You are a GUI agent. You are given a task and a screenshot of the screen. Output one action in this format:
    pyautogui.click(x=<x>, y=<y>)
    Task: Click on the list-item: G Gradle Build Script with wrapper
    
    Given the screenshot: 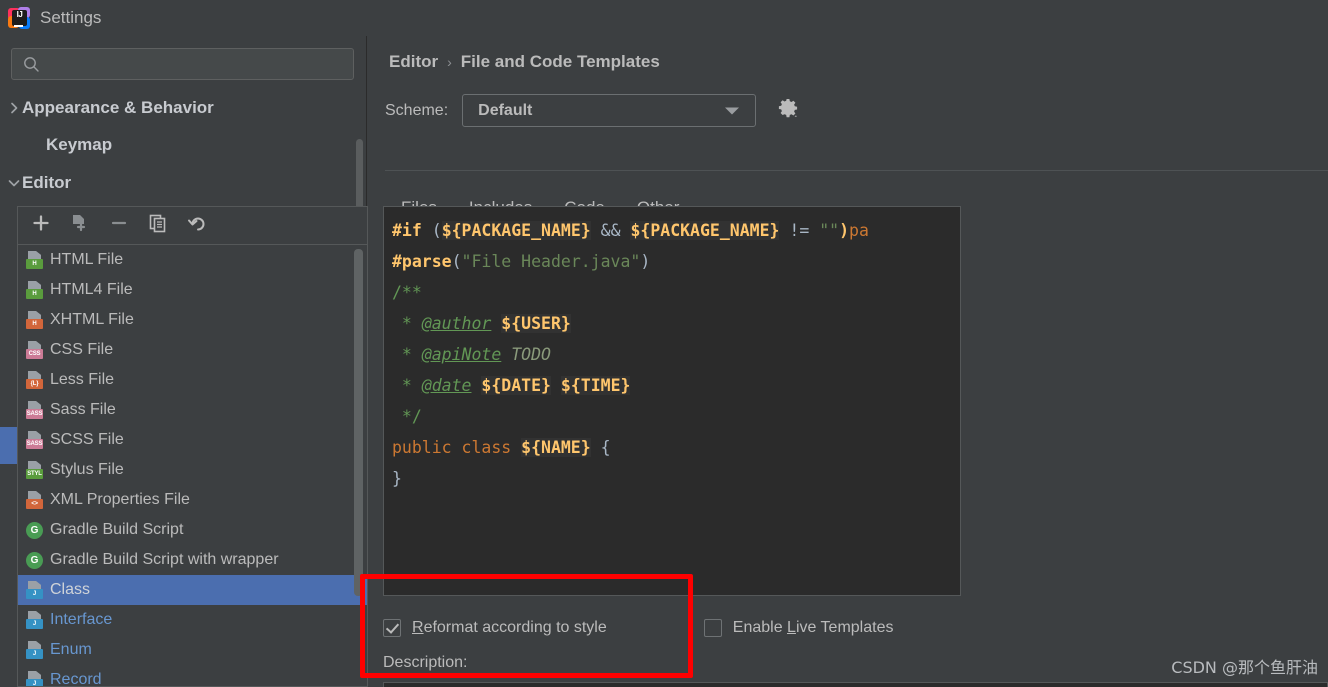 What is the action you would take?
    pyautogui.click(x=192, y=560)
    